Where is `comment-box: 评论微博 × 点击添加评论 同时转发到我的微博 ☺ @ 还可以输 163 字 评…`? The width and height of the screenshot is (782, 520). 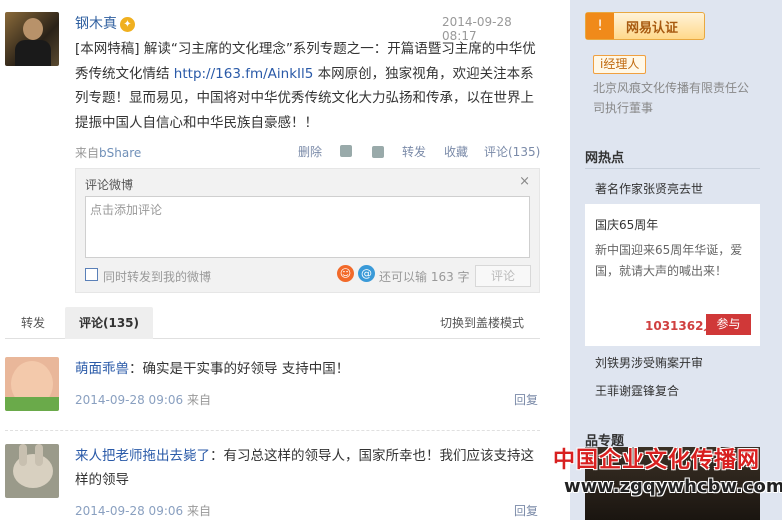
comment-box: 评论微博 × 点击添加评论 同时转发到我的微博 ☺ @ 还可以输 163 字 评… is located at coordinates (307, 230).